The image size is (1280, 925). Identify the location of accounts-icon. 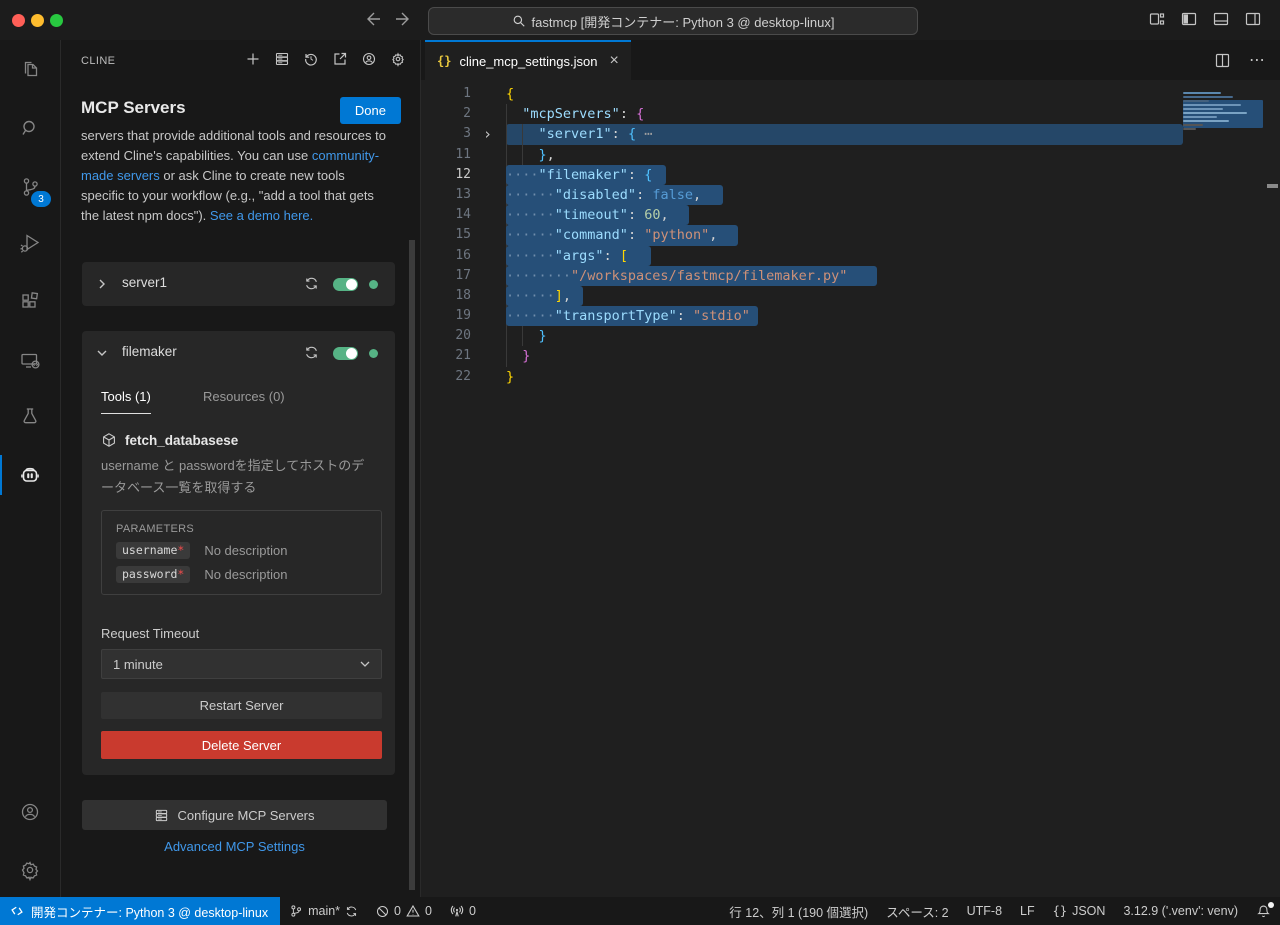
(29, 812).